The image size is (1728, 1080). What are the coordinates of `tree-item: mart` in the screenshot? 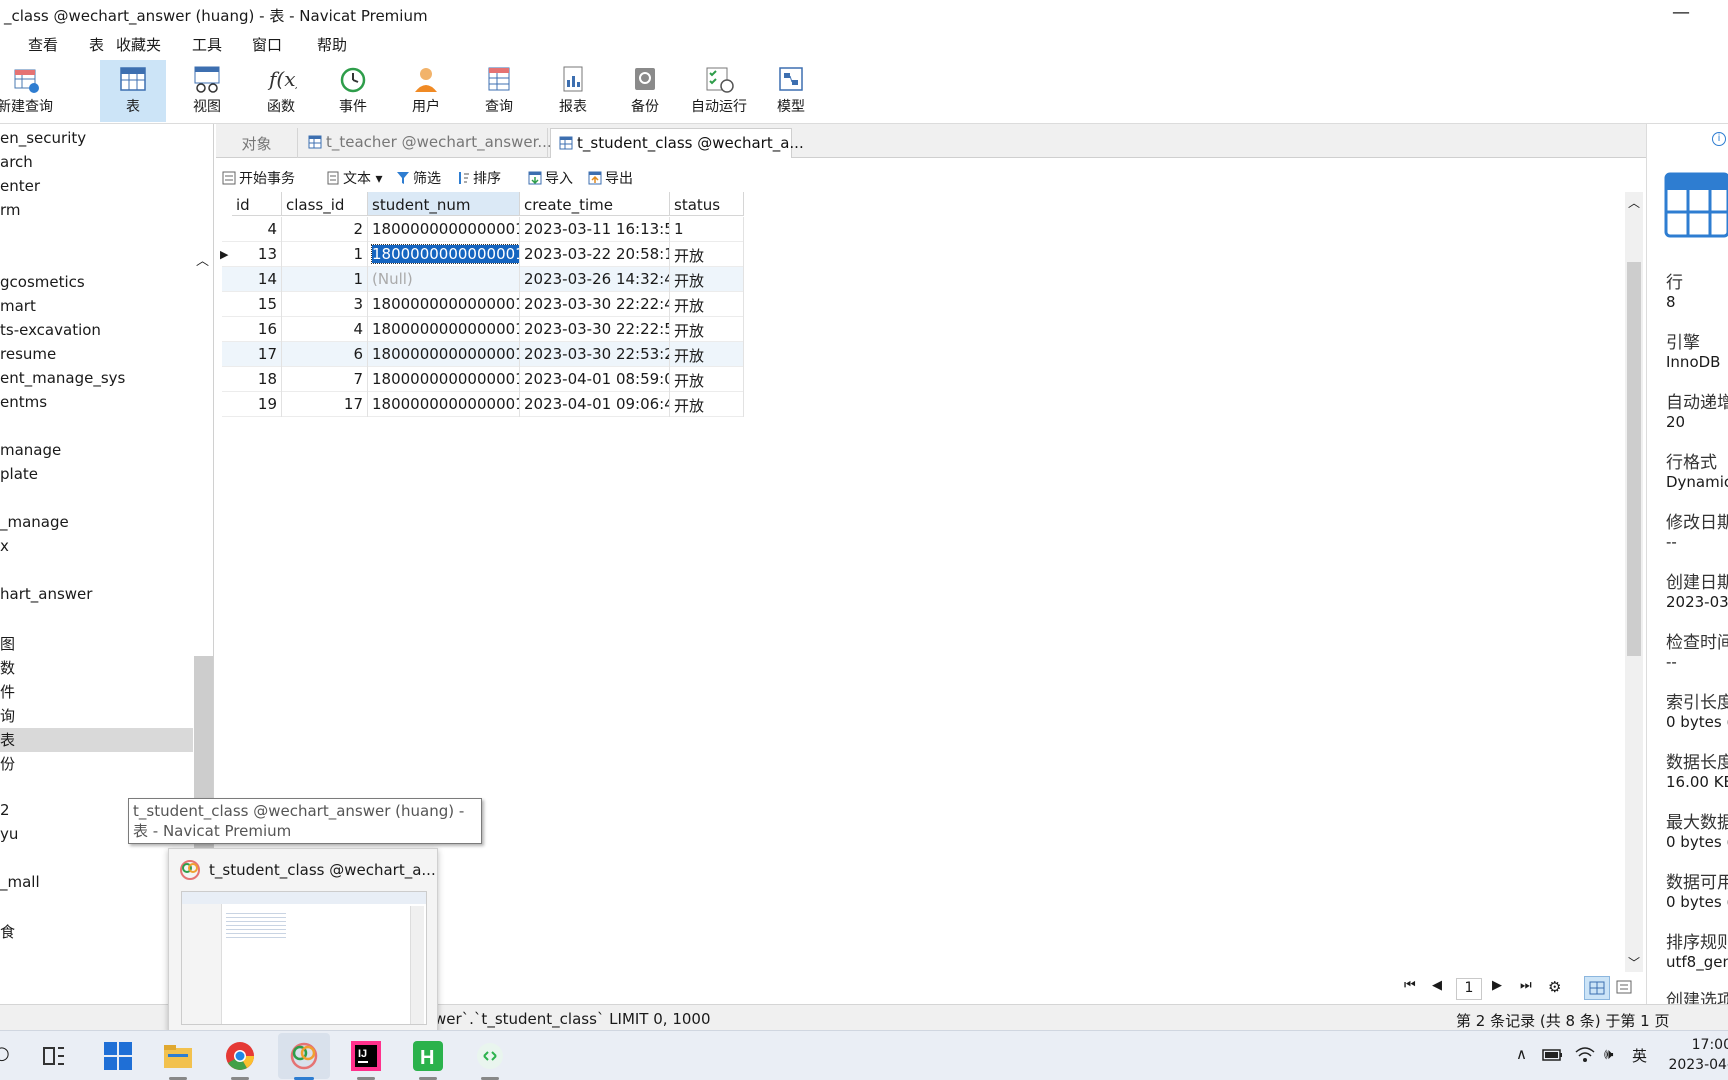 It's located at (18, 306).